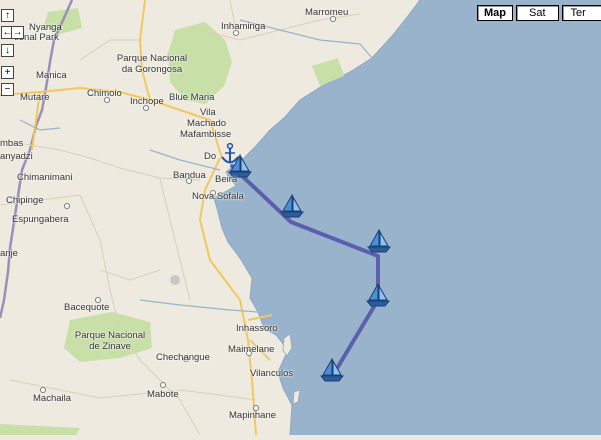 This screenshot has width=601, height=440. I want to click on place-label: Manica, so click(51, 75).